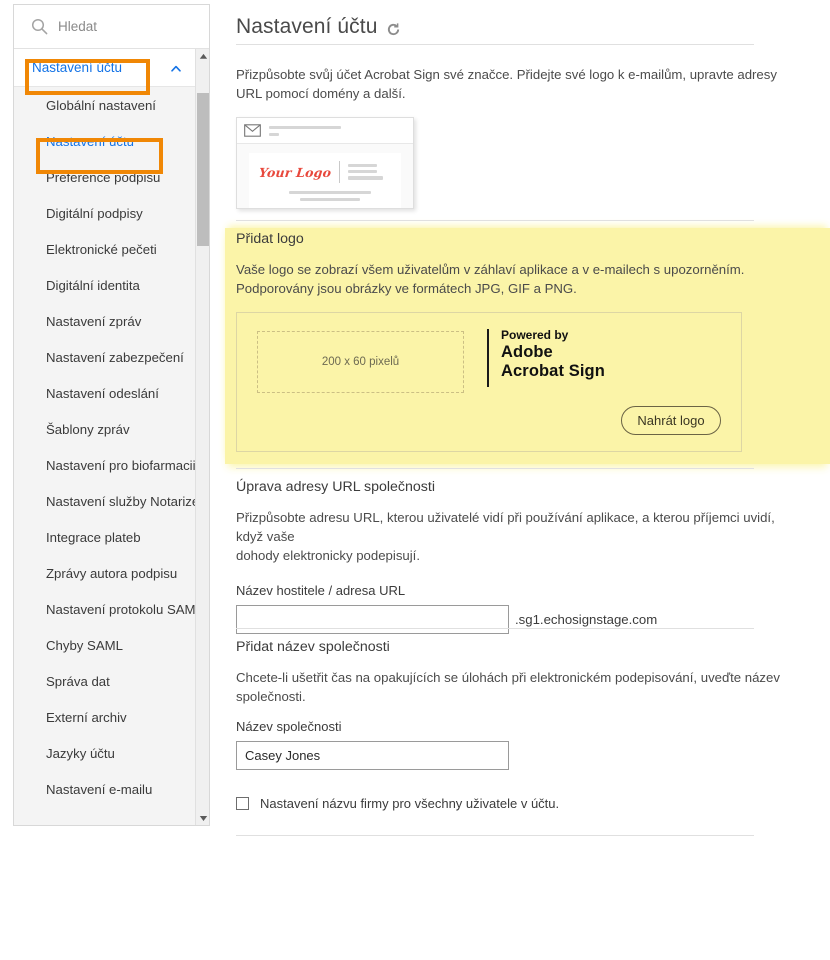  I want to click on email-preview-thumbnail: Your Logo, so click(325, 163).